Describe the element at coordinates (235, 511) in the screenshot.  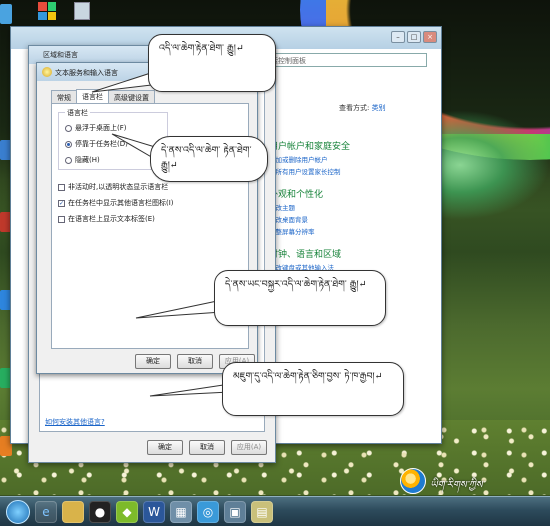
I see `network-icon: ▣` at that location.